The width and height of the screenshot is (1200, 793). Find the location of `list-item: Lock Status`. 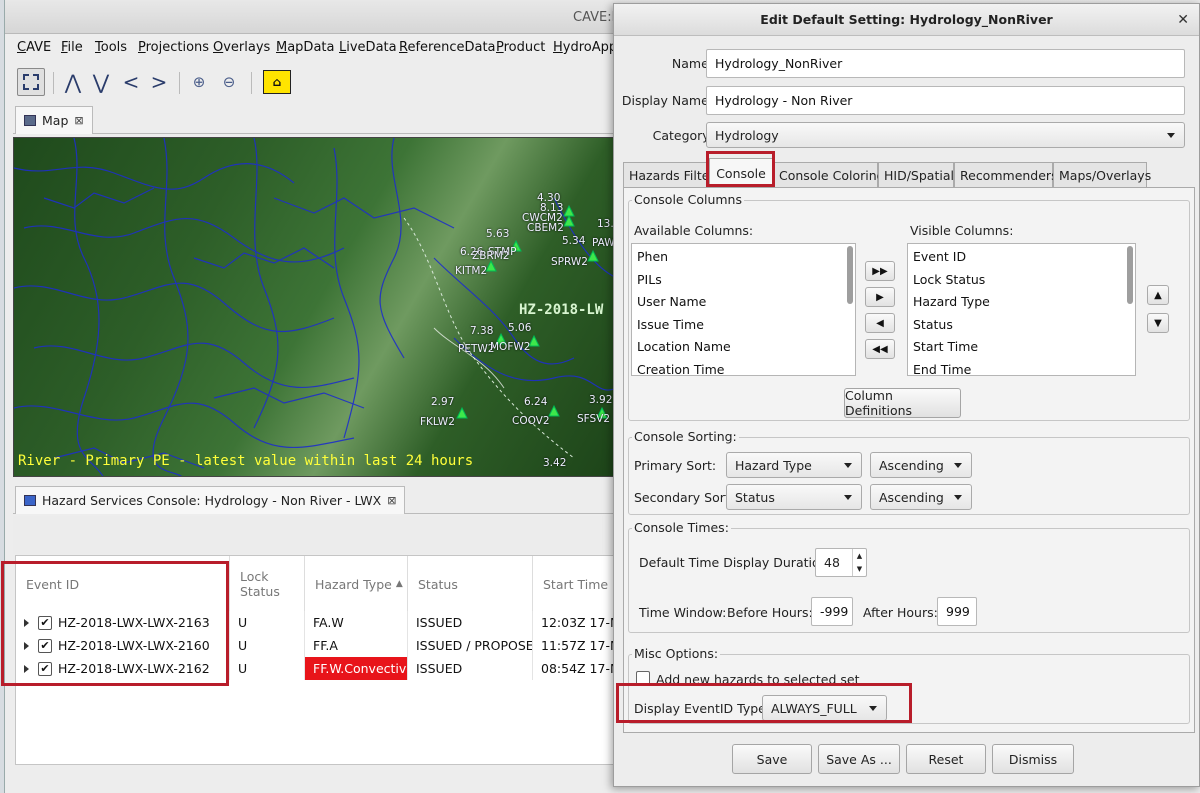

list-item: Lock Status is located at coordinates (949, 279).